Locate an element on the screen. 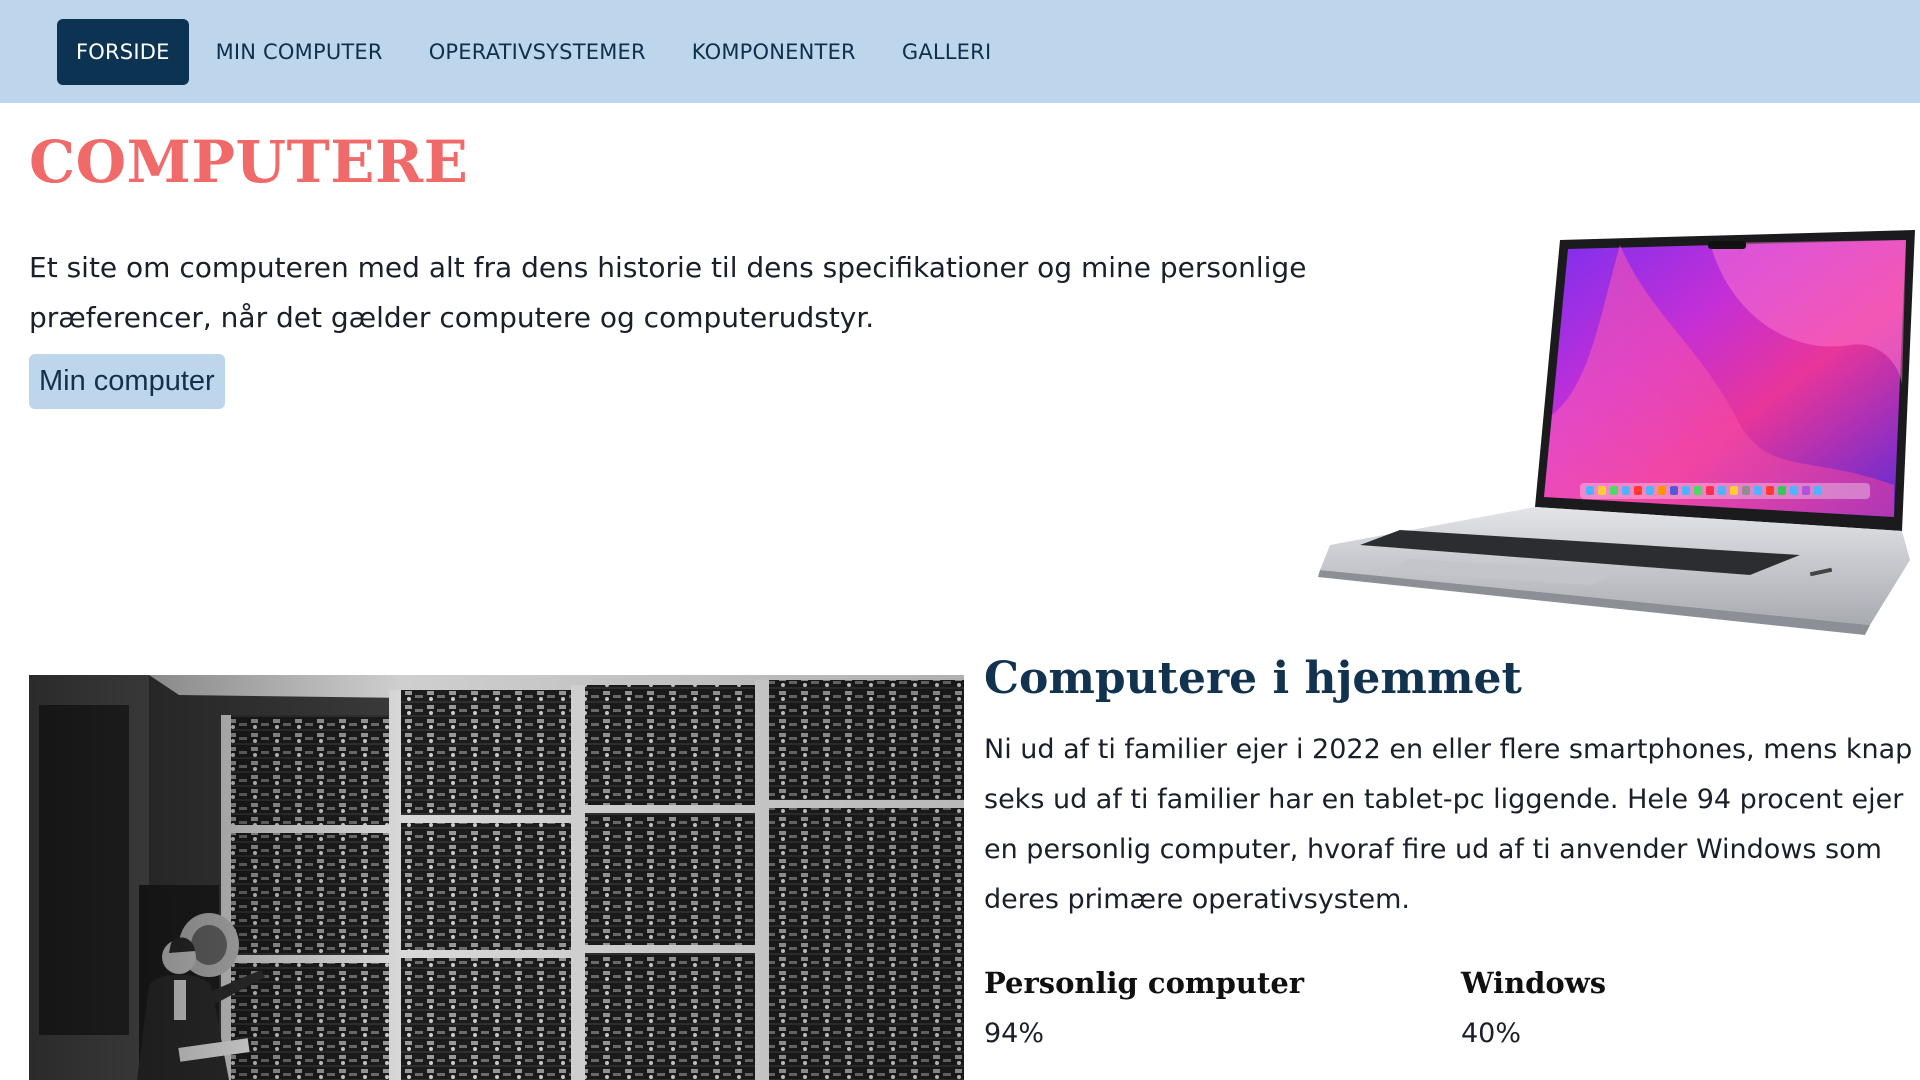 This screenshot has width=1920, height=1080. laptop-image is located at coordinates (1616, 432).